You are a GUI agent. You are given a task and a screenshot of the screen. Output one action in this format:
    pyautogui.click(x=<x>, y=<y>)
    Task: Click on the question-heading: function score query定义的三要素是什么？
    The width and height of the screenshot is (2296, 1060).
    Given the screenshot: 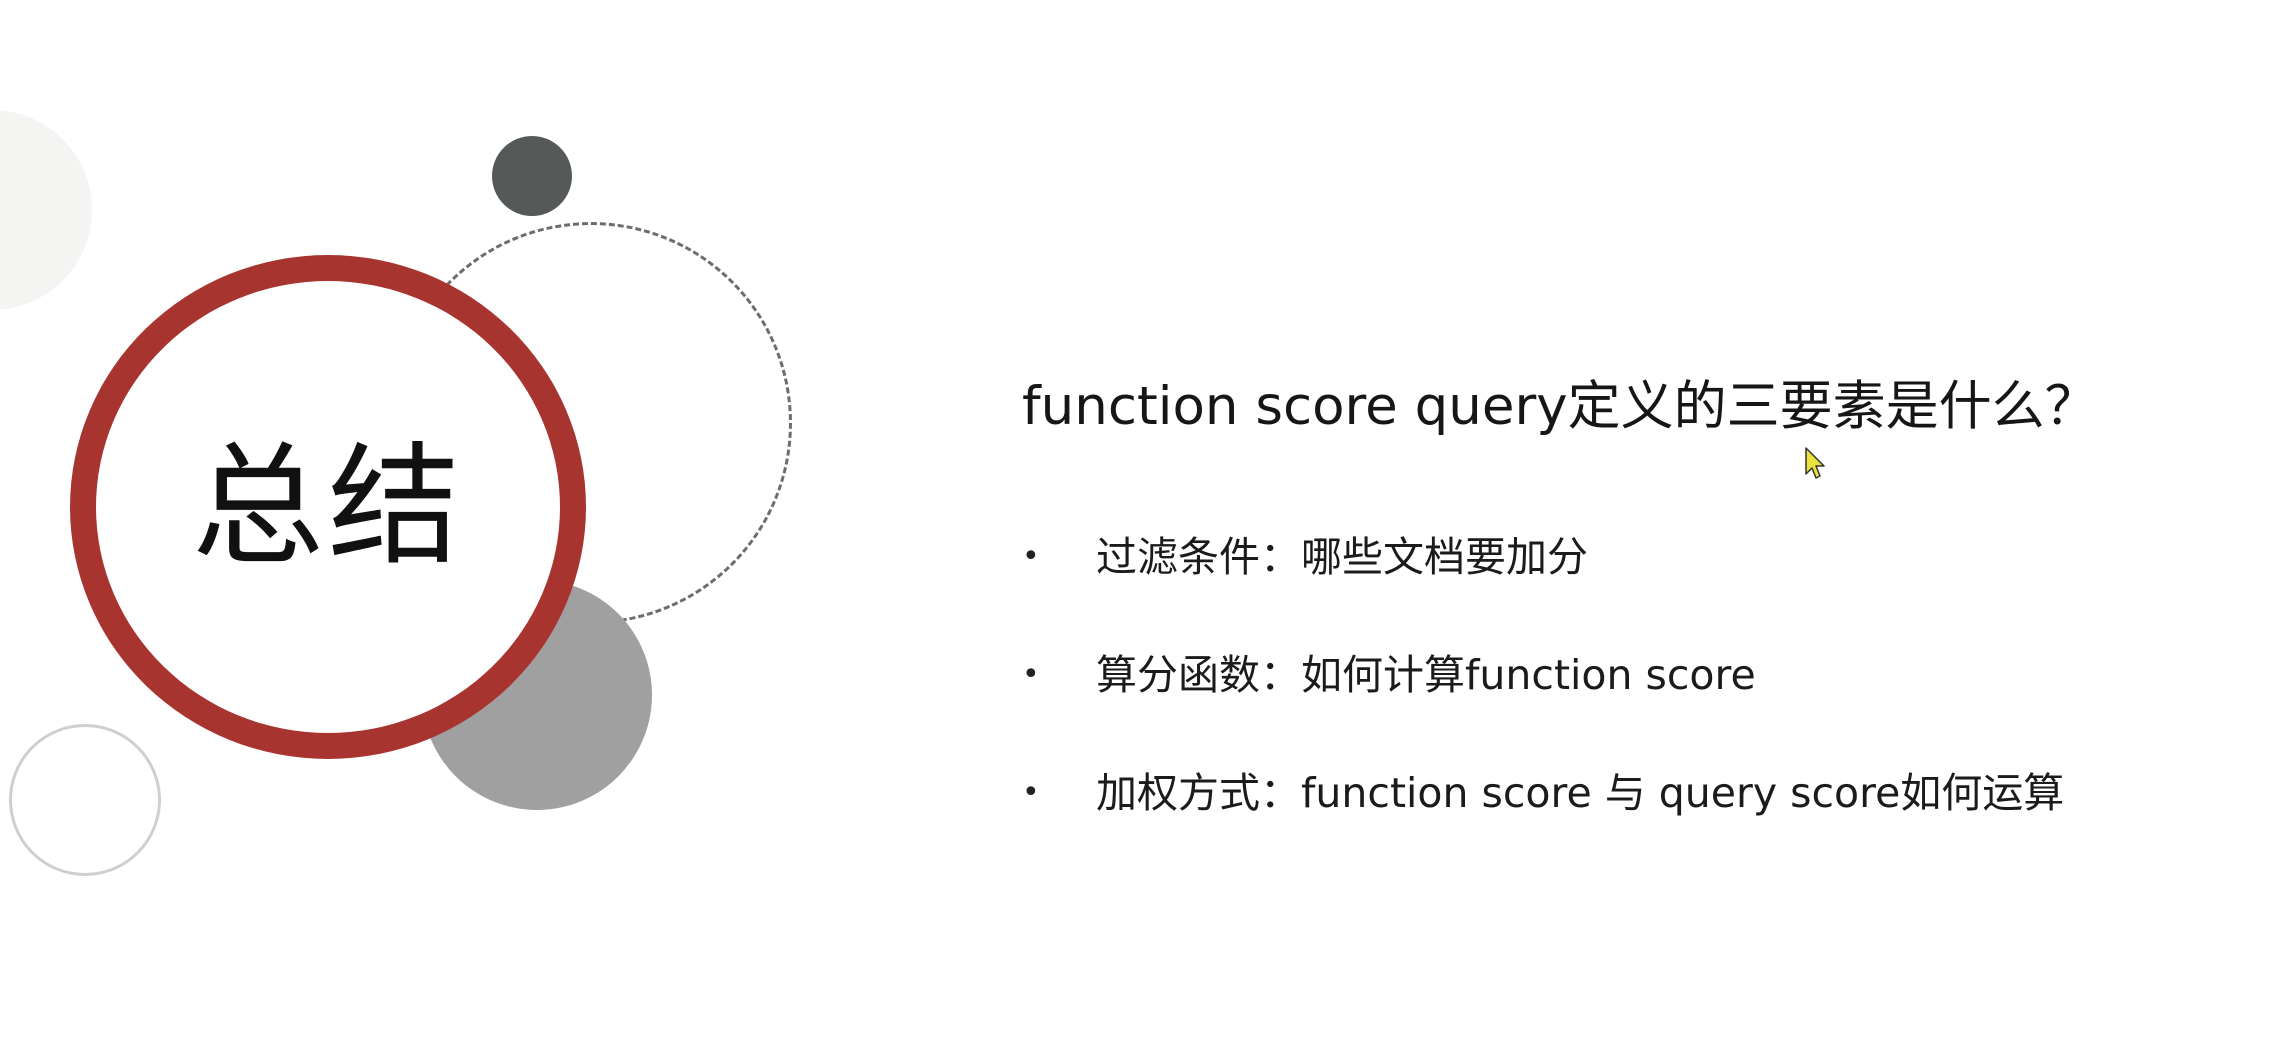 What is the action you would take?
    pyautogui.click(x=1560, y=406)
    